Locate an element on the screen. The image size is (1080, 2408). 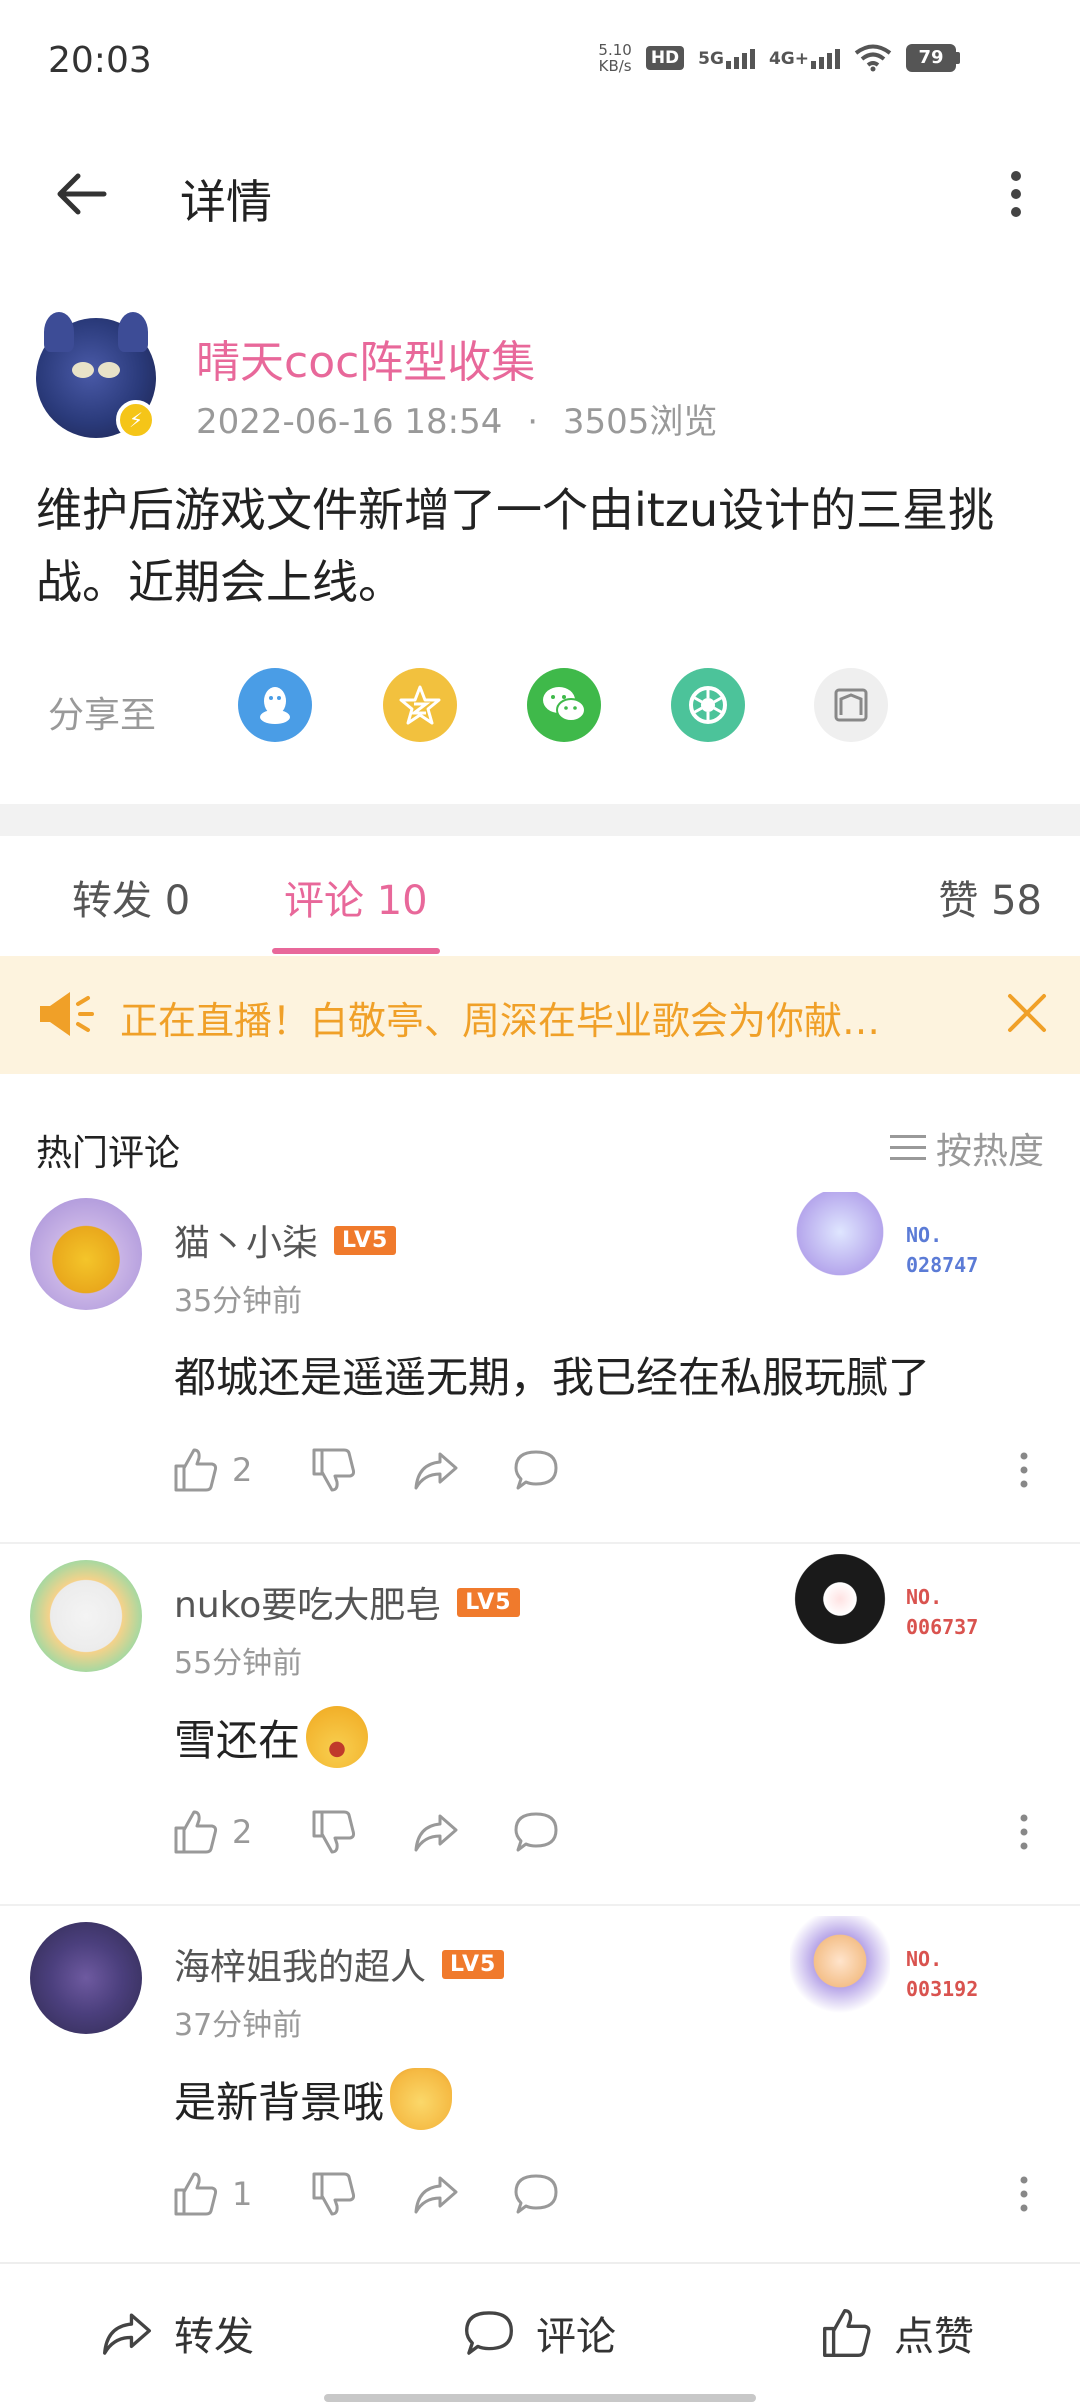
close-icon is located at coordinates (1027, 1013).